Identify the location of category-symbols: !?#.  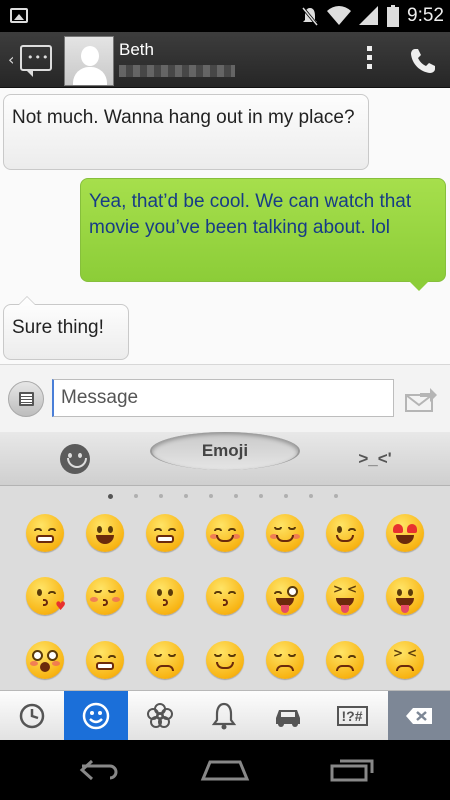
(352, 716).